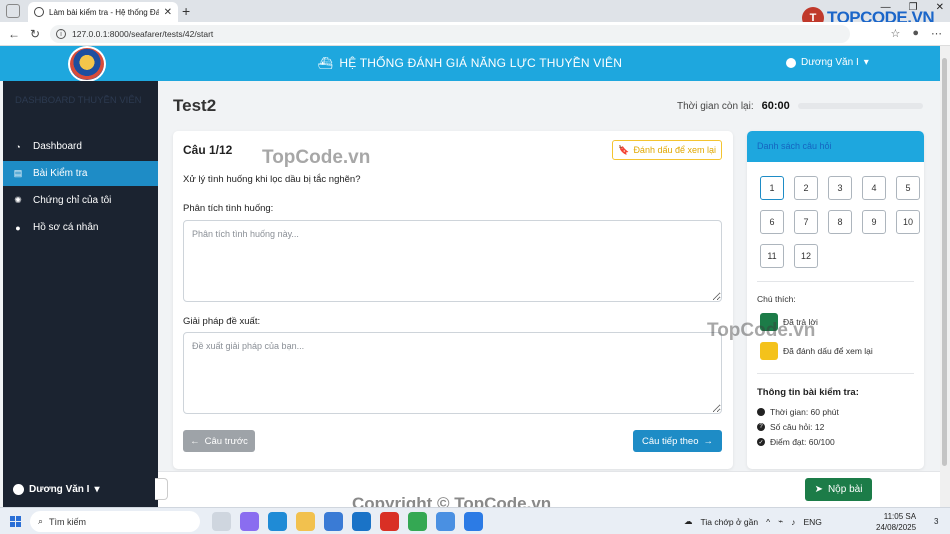 The image size is (950, 534). I want to click on sidebar-item-dashboard: ◔ Dashboard, so click(80, 146).